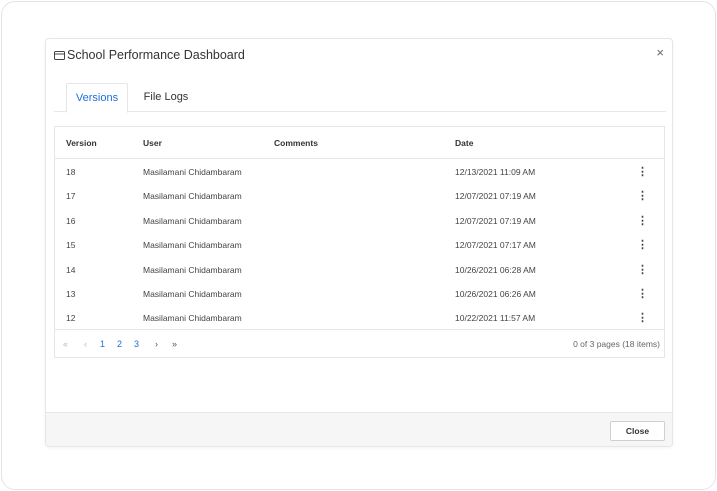 The height and width of the screenshot is (491, 717). What do you see at coordinates (71, 245) in the screenshot?
I see `cell-version: 15` at bounding box center [71, 245].